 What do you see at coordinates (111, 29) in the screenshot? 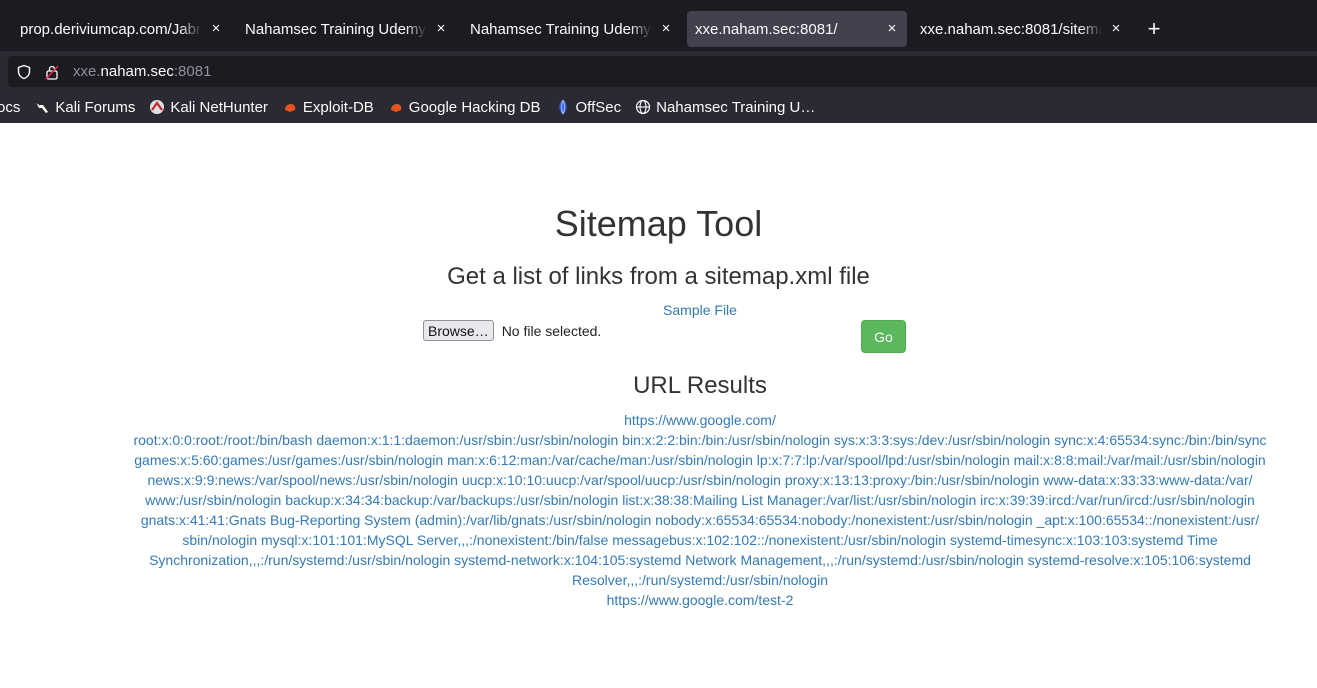
I see `tab-title: prop.deriviumcap.com/Jabrat` at bounding box center [111, 29].